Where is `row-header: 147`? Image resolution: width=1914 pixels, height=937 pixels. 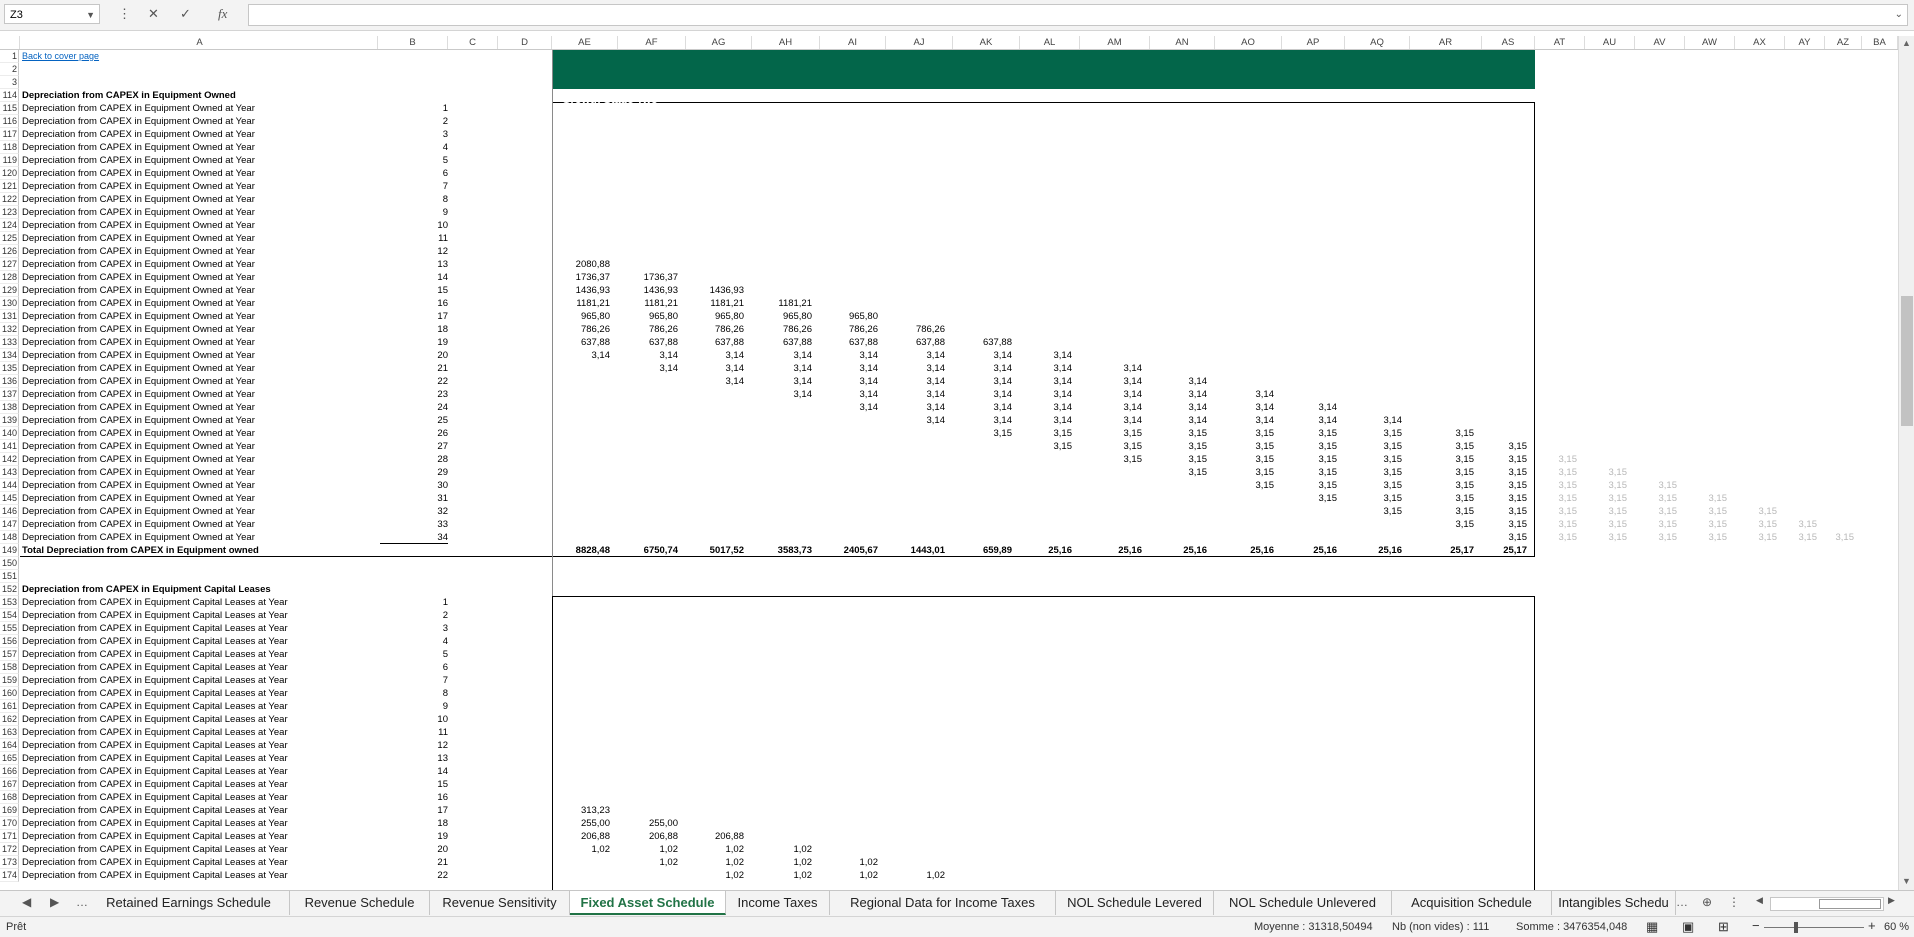
row-header: 147 is located at coordinates (9, 524).